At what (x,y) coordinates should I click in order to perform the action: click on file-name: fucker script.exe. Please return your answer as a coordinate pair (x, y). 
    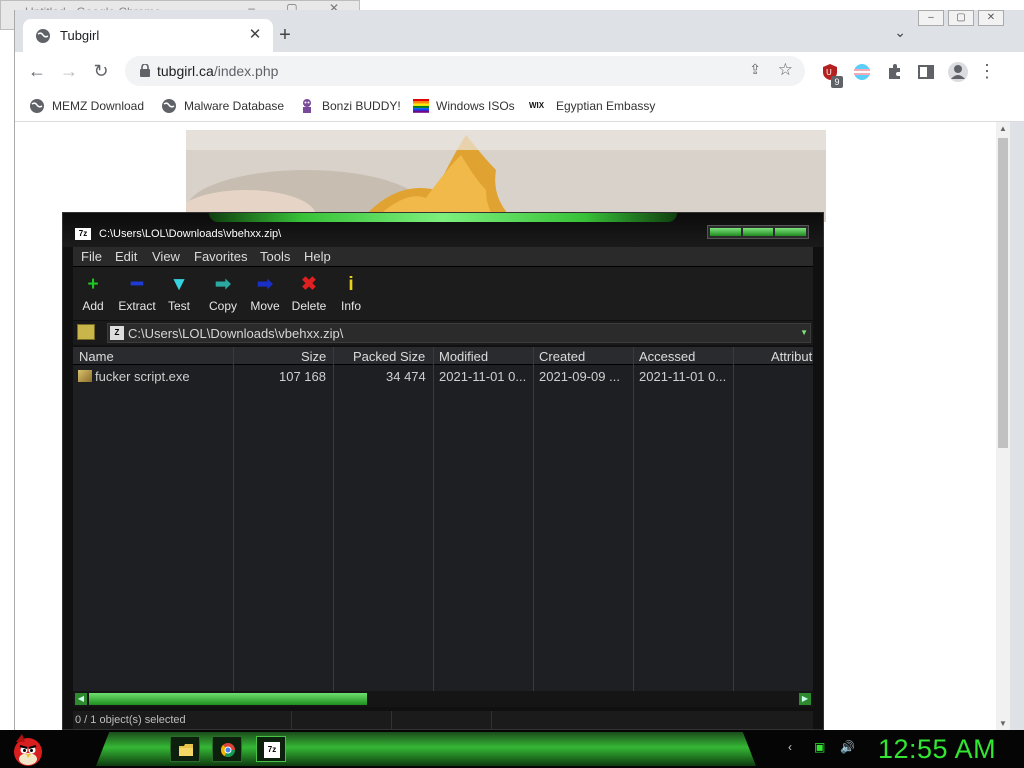
    Looking at the image, I should click on (142, 376).